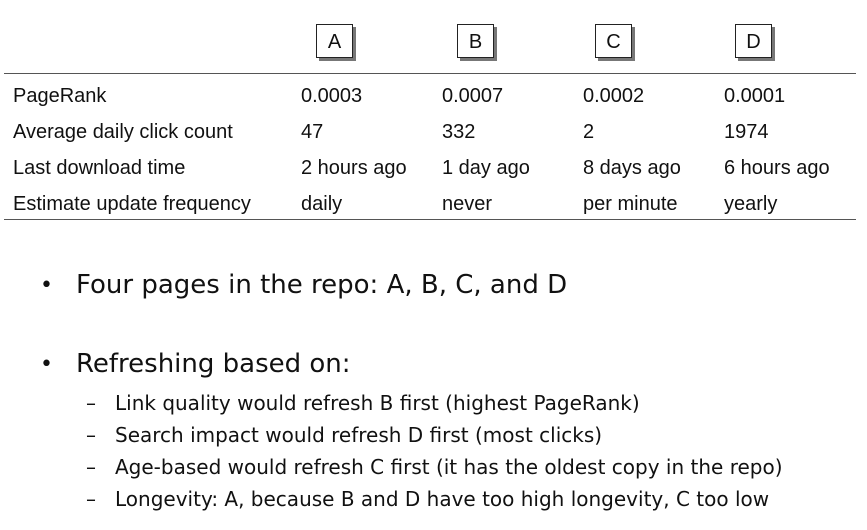 The image size is (867, 530). Describe the element at coordinates (486, 168) in the screenshot. I see `cell-download-b: 1 day ago` at that location.